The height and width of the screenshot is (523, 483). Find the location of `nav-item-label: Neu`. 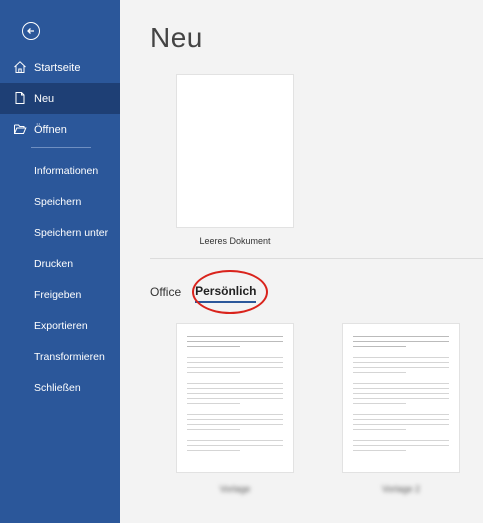

nav-item-label: Neu is located at coordinates (44, 98).